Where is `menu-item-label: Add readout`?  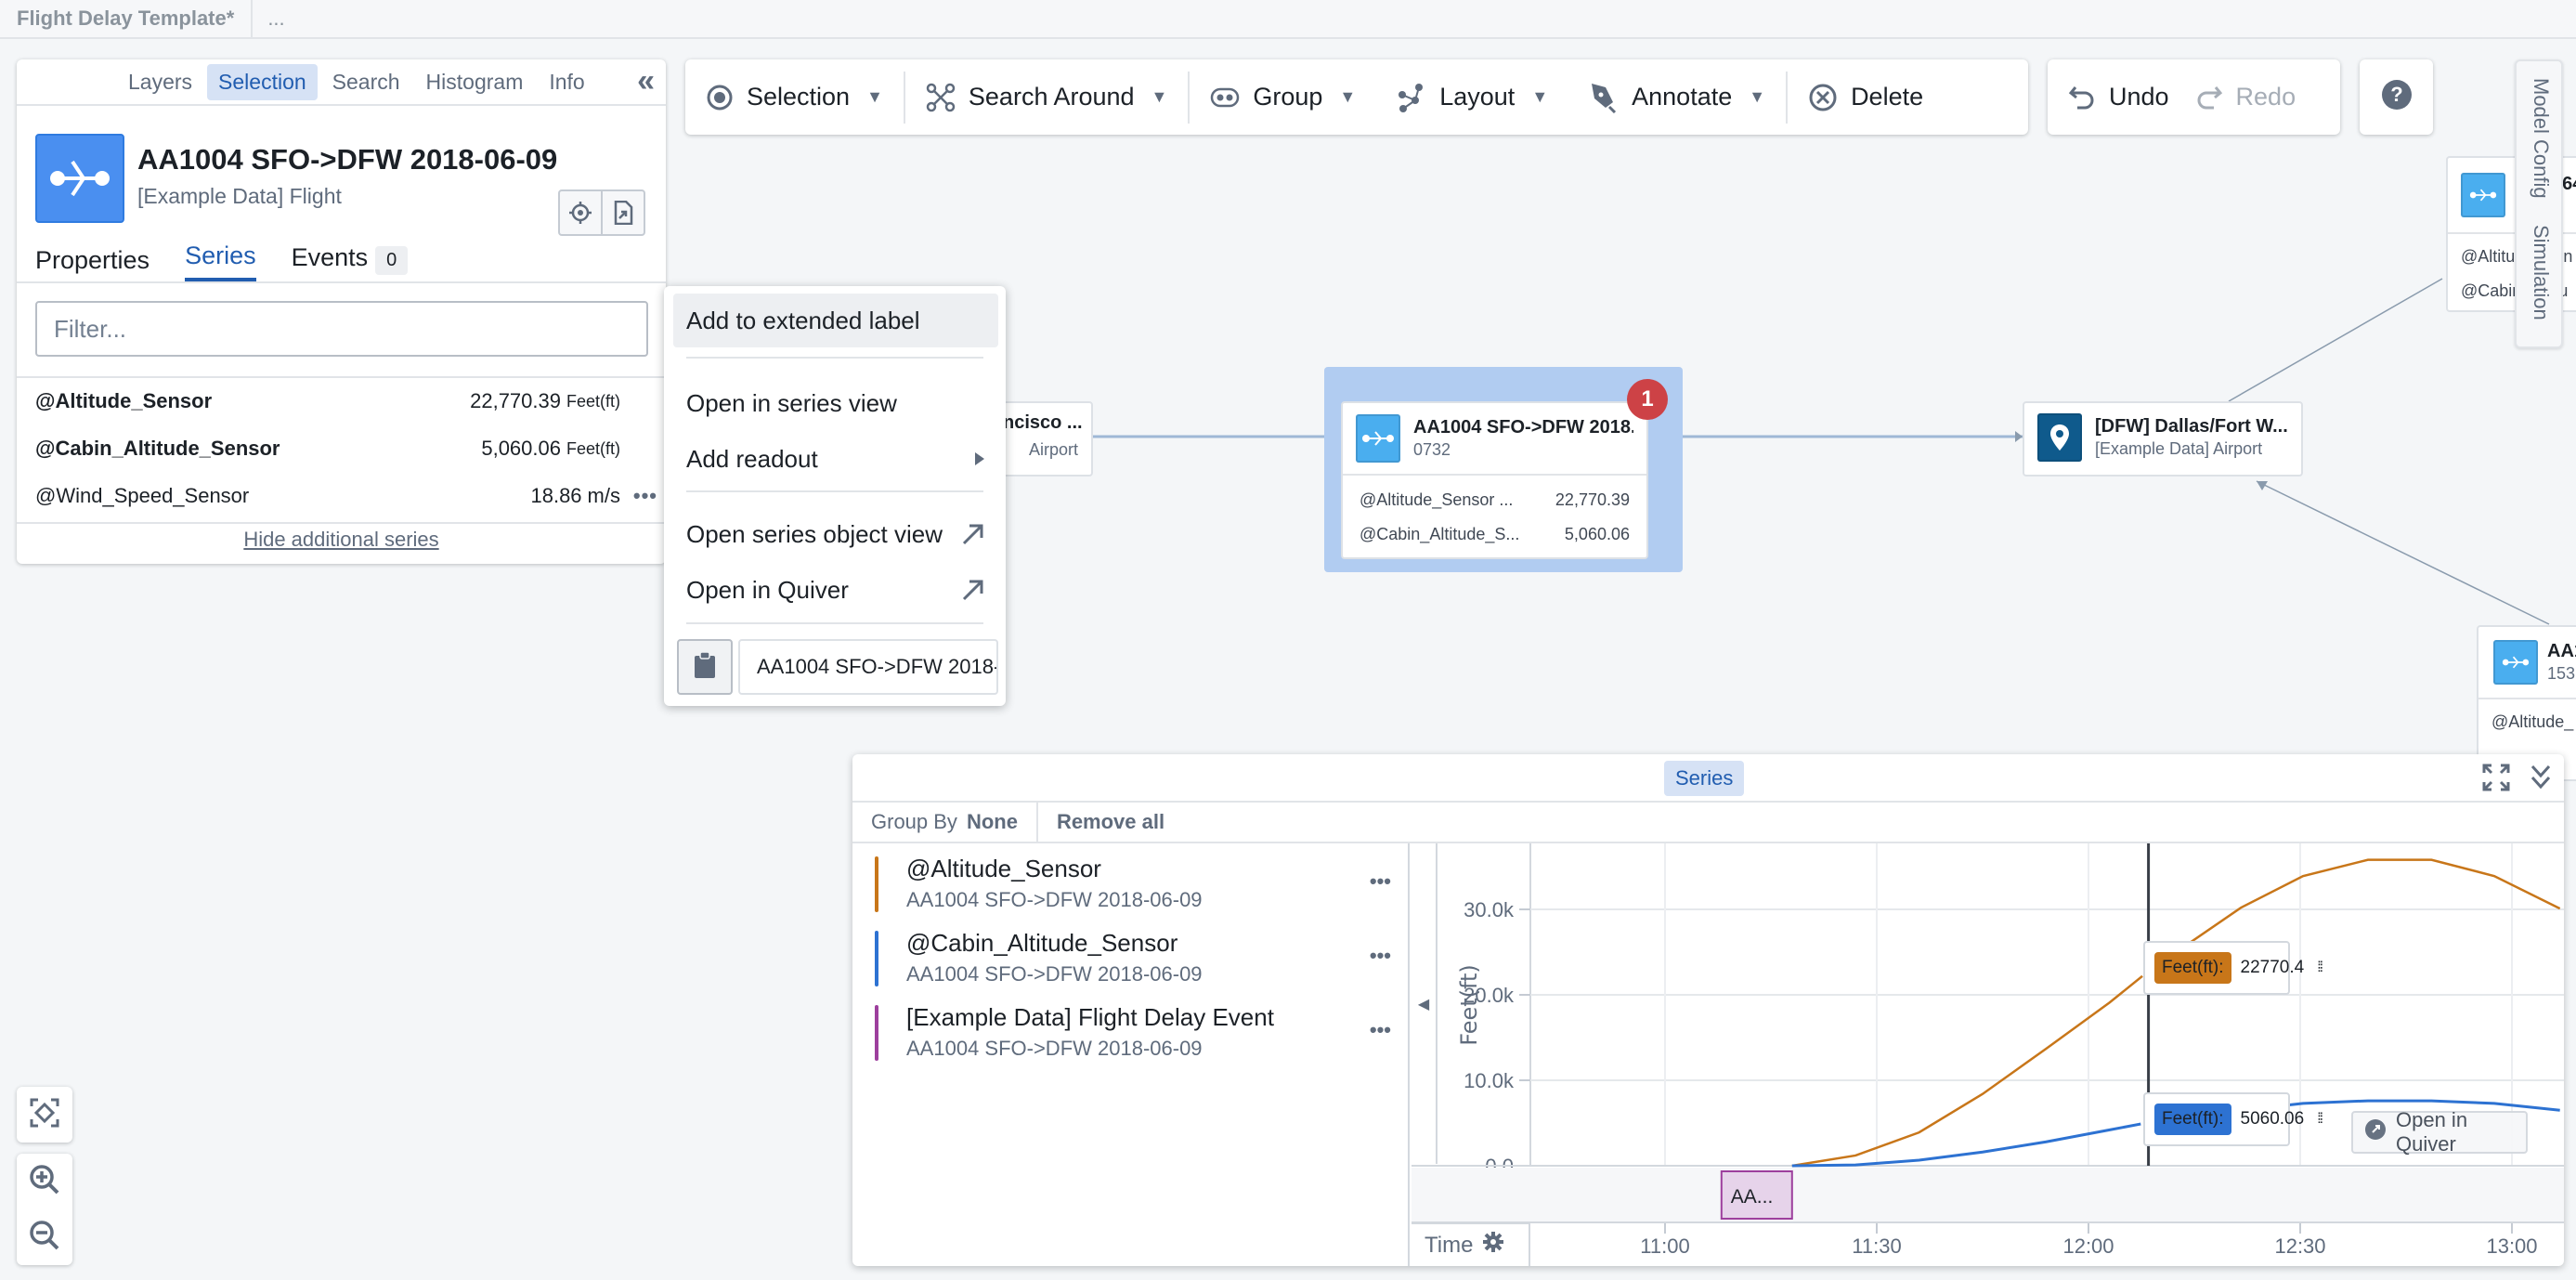
menu-item-label: Add readout is located at coordinates (752, 459).